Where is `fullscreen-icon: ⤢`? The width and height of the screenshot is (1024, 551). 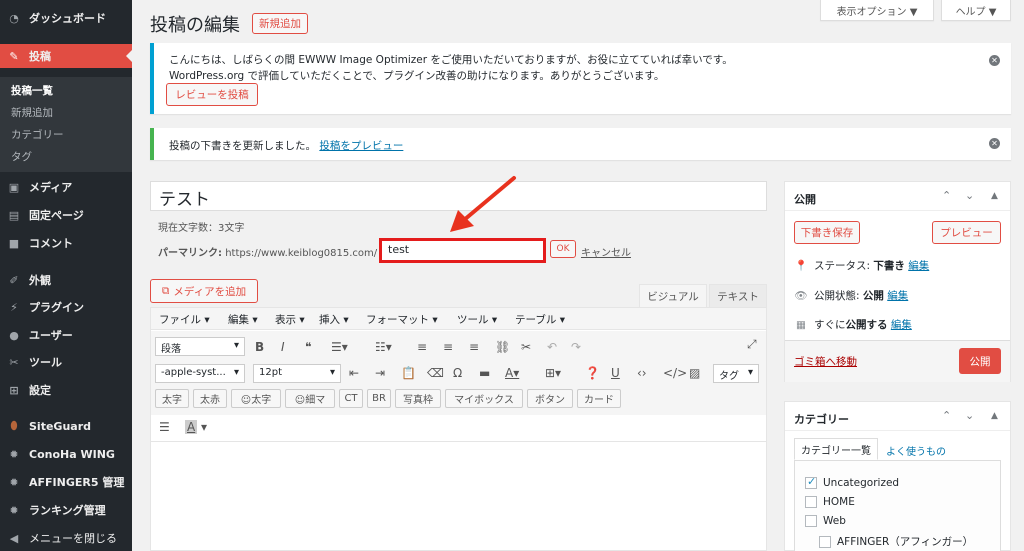
fullscreen-icon: ⤢ is located at coordinates (752, 344).